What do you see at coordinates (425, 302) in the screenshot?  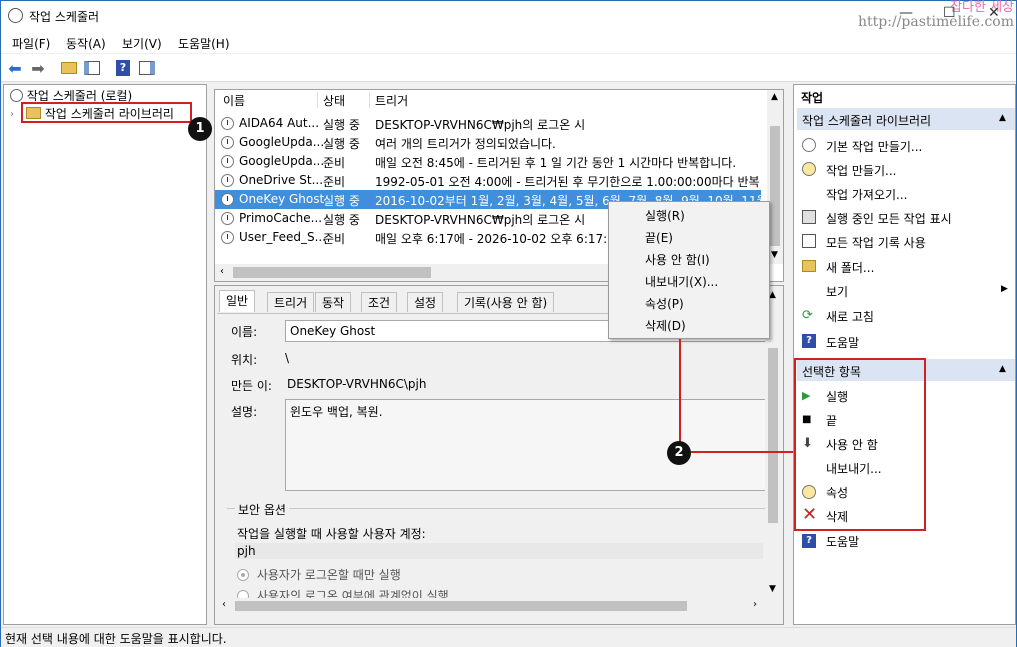 I see `tab-settings: 설정` at bounding box center [425, 302].